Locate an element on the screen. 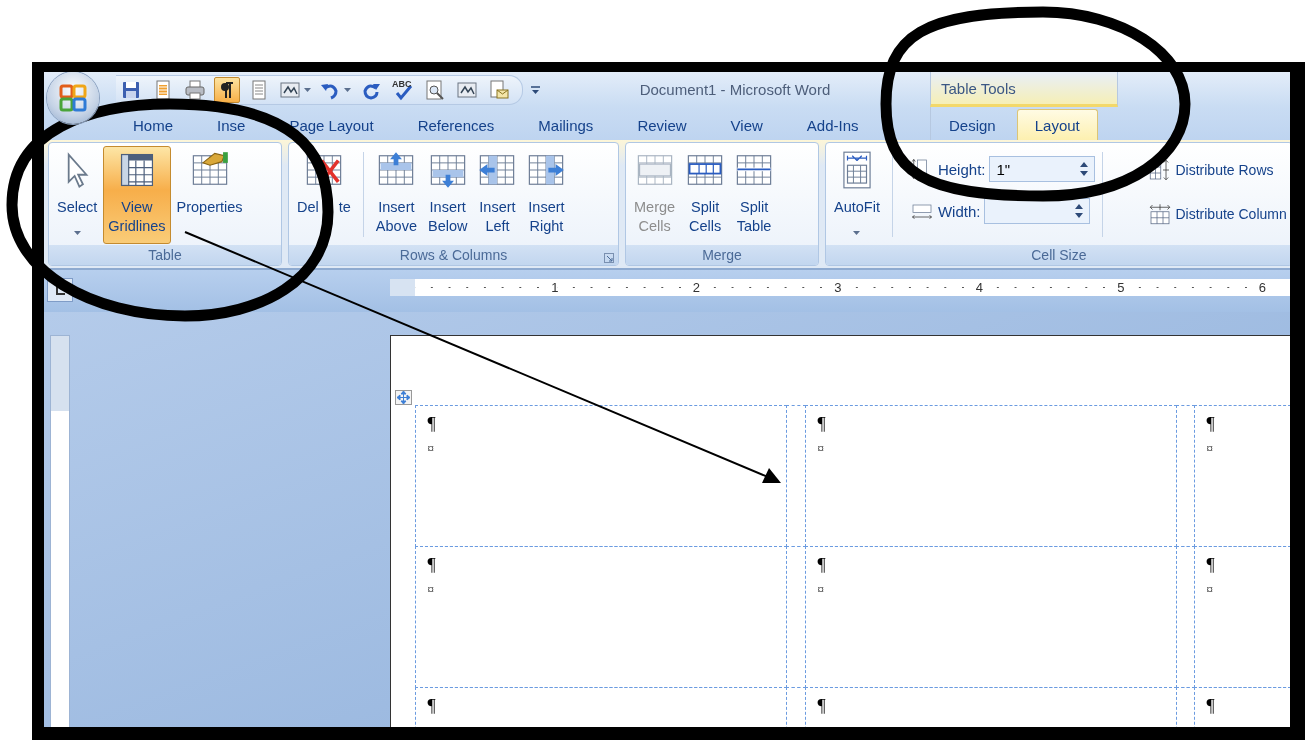 This screenshot has height=746, width=1314. ribbon-button: Insert Right is located at coordinates (546, 195).